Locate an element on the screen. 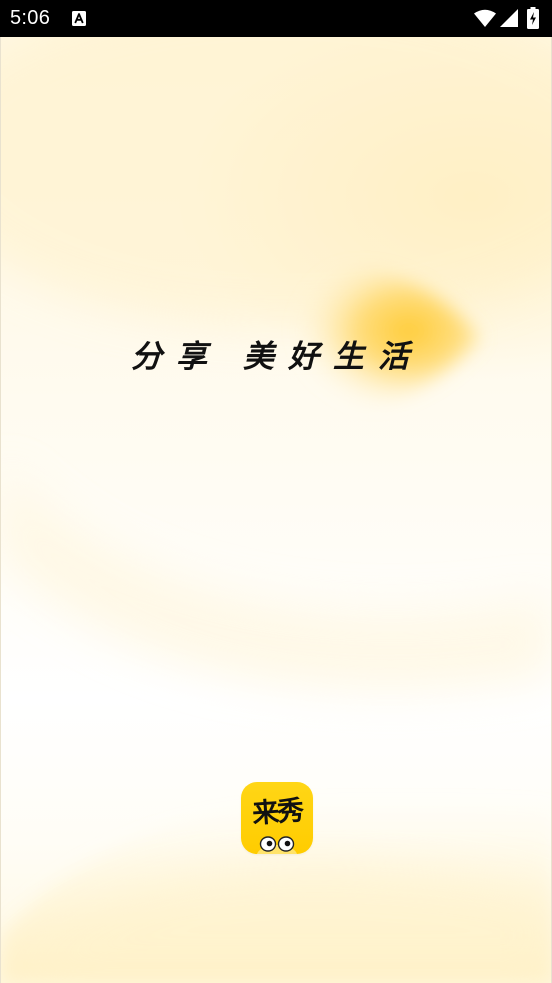 The image size is (552, 983). app-logo-icon: 来秀 is located at coordinates (277, 818).